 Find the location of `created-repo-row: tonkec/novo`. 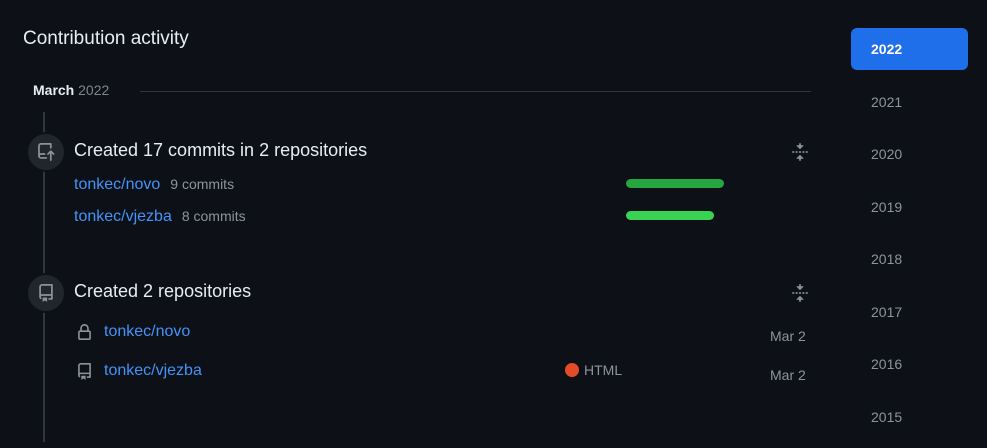

created-repo-row: tonkec/novo is located at coordinates (133, 332).